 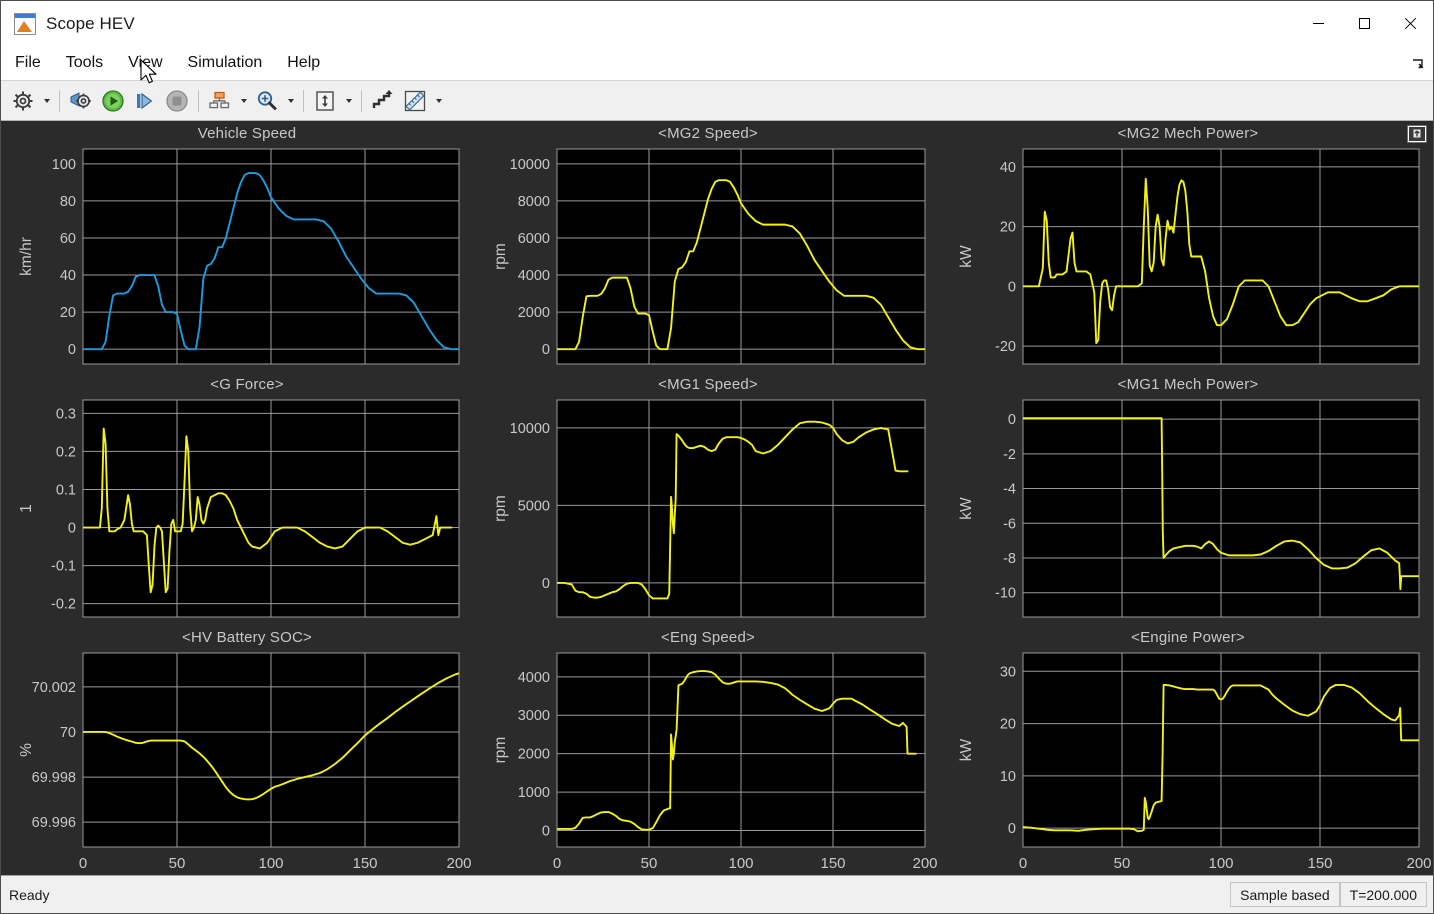 What do you see at coordinates (28, 63) in the screenshot?
I see `menu-file: File` at bounding box center [28, 63].